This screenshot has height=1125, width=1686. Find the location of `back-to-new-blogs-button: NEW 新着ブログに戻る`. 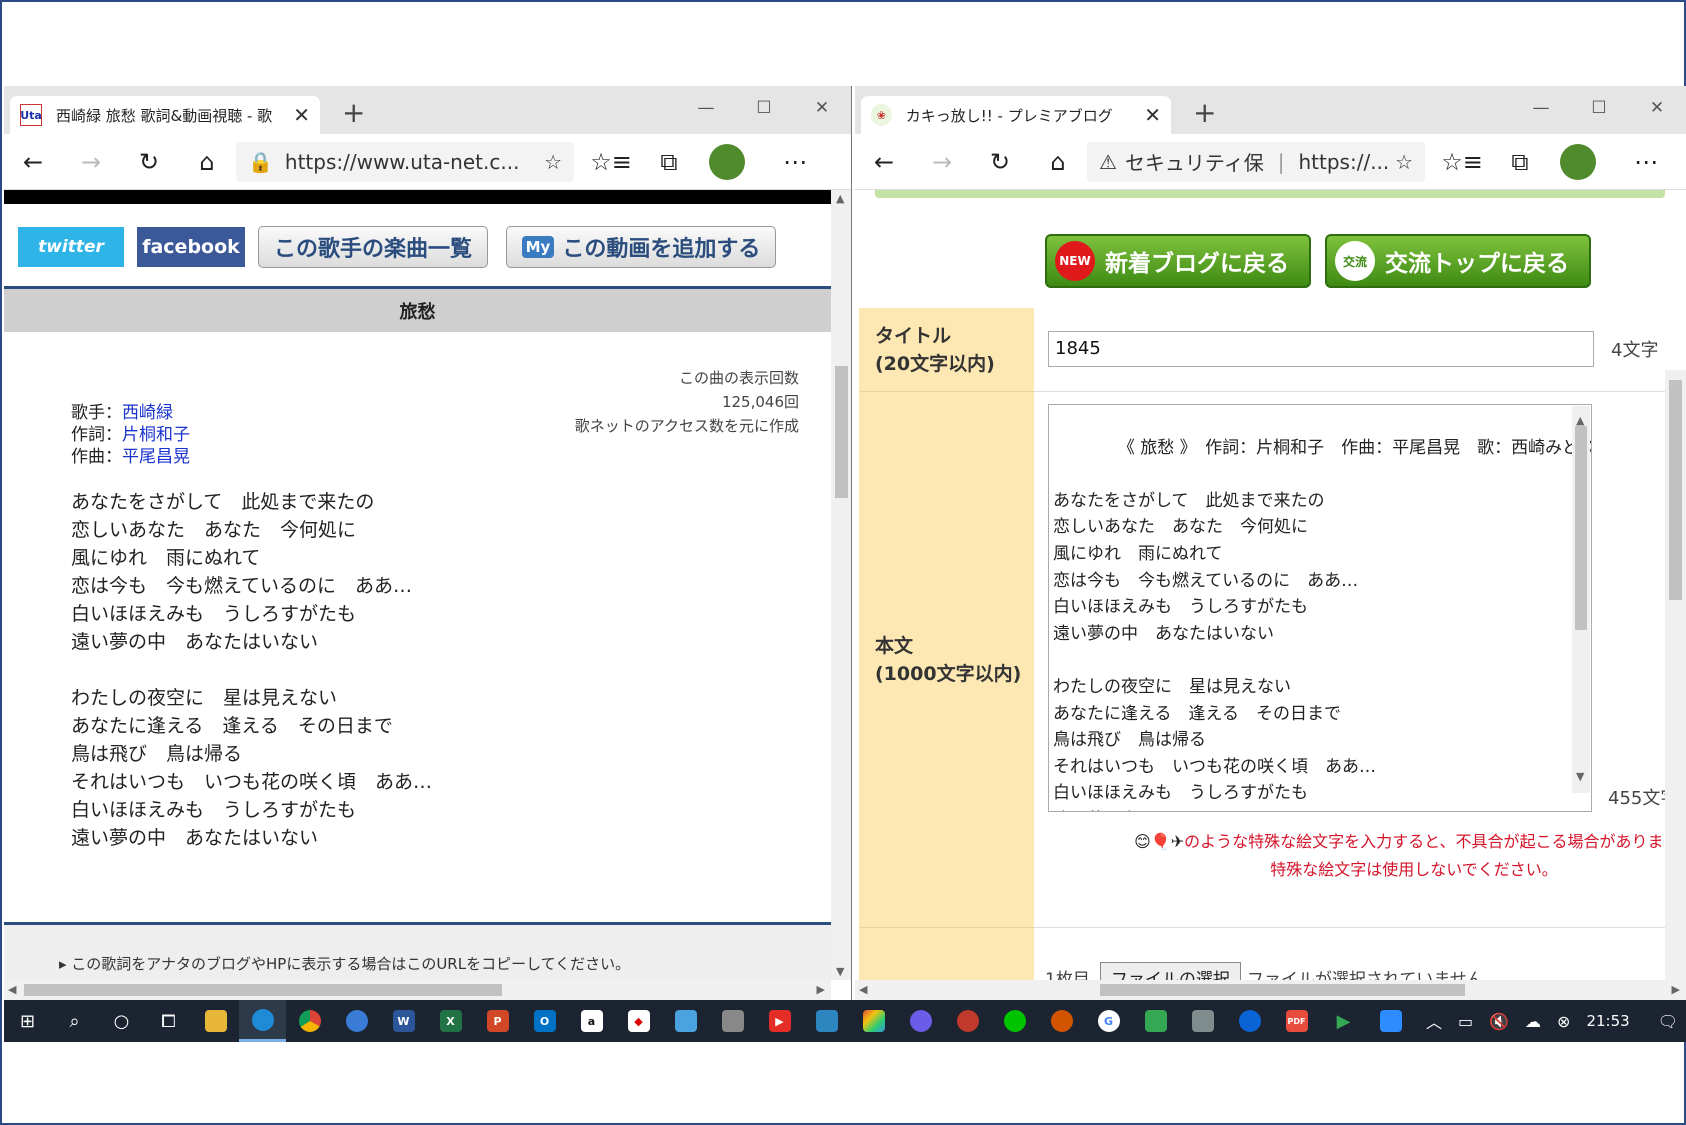

back-to-new-blogs-button: NEW 新着ブログに戻る is located at coordinates (1178, 261).